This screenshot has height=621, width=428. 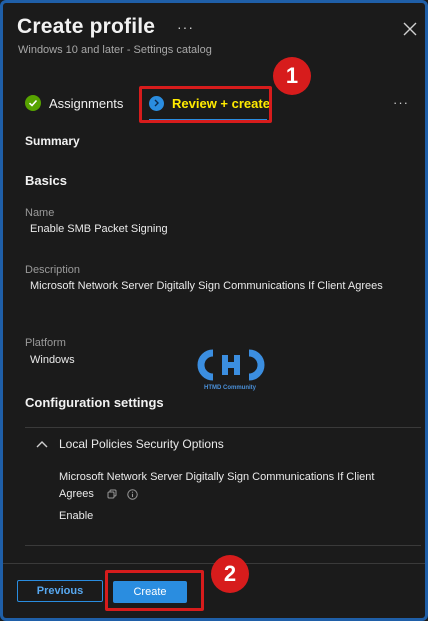 What do you see at coordinates (223, 427) in the screenshot?
I see `config-divider-top` at bounding box center [223, 427].